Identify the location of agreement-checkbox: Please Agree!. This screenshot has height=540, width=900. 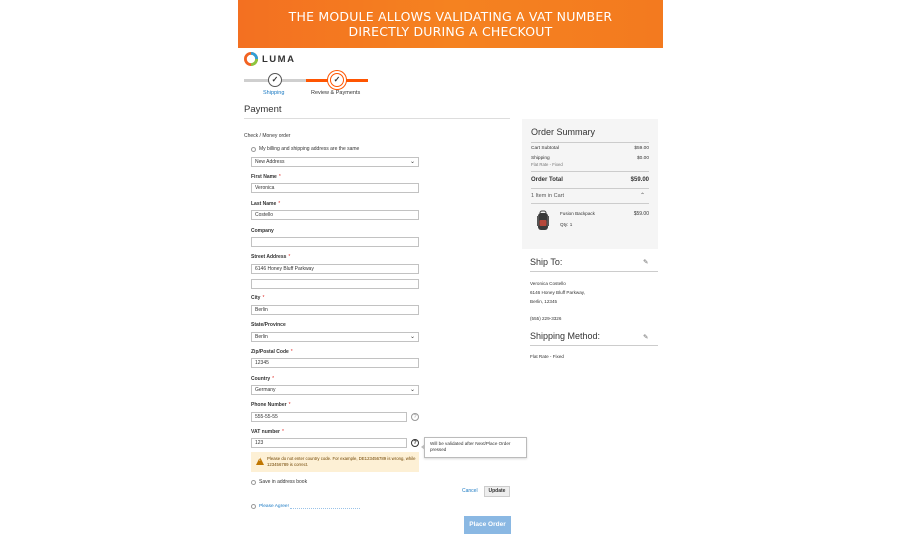
(305, 506).